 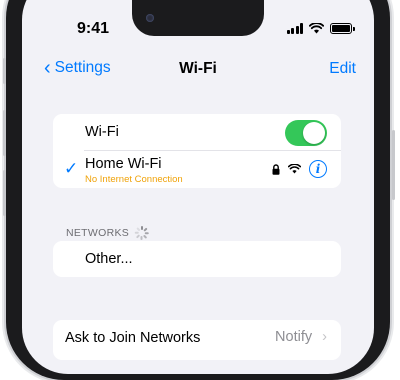 I want to click on action-button, so click(x=4, y=71).